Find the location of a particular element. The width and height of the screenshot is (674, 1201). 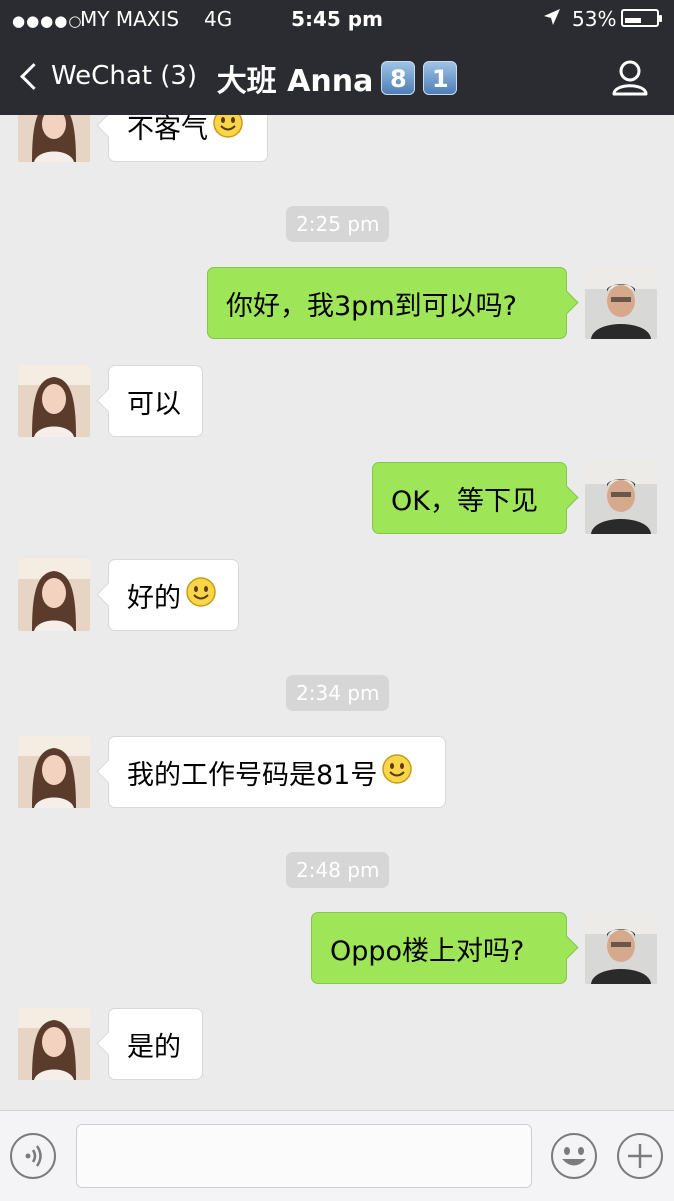

input-toolbar is located at coordinates (337, 1155).